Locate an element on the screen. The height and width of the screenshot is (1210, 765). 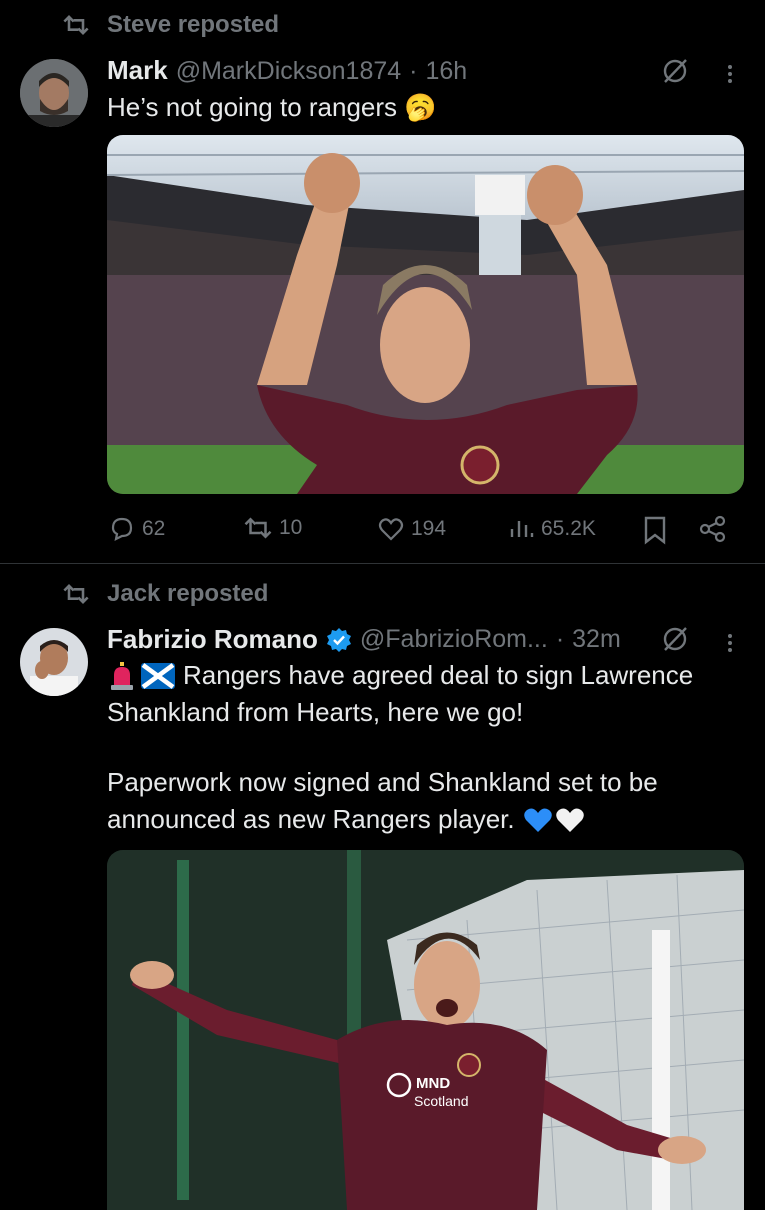
timestamp: 16h is located at coordinates (447, 71).